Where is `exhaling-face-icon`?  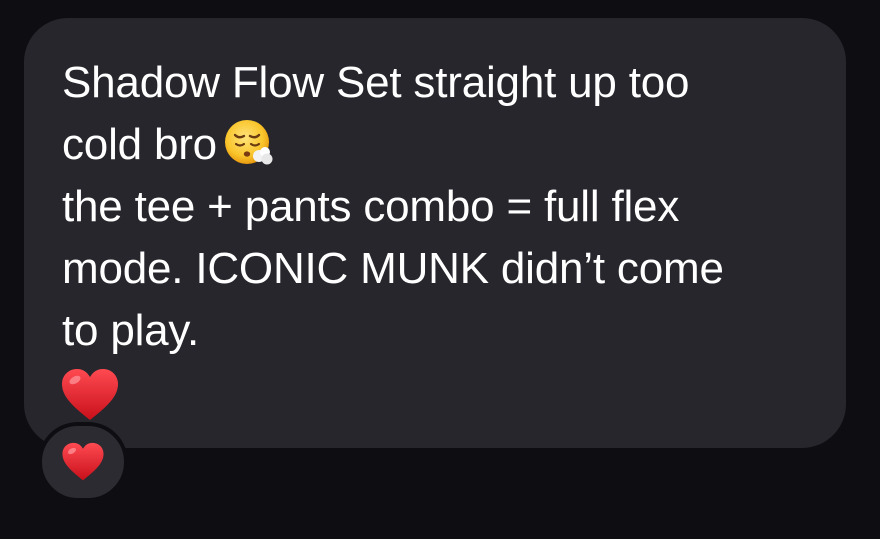 exhaling-face-icon is located at coordinates (248, 142).